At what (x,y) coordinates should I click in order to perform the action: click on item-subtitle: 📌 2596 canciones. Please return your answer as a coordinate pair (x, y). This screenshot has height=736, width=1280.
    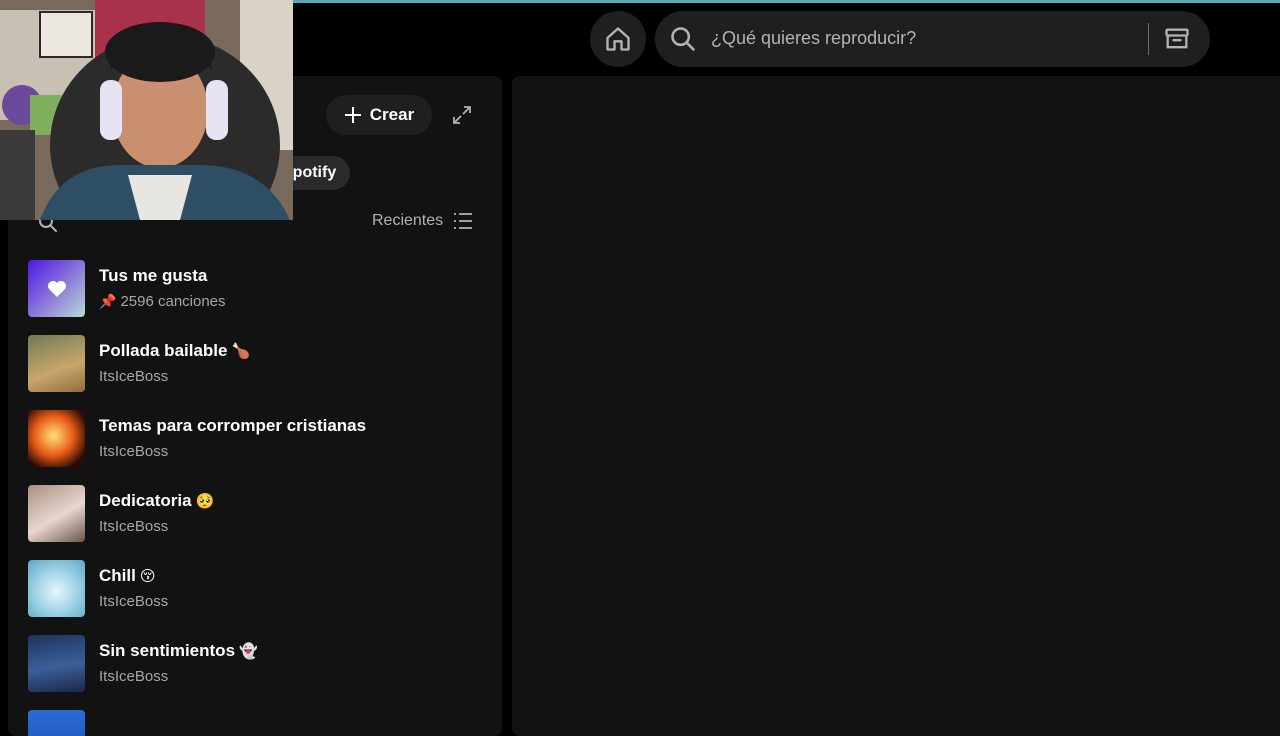
    Looking at the image, I should click on (162, 301).